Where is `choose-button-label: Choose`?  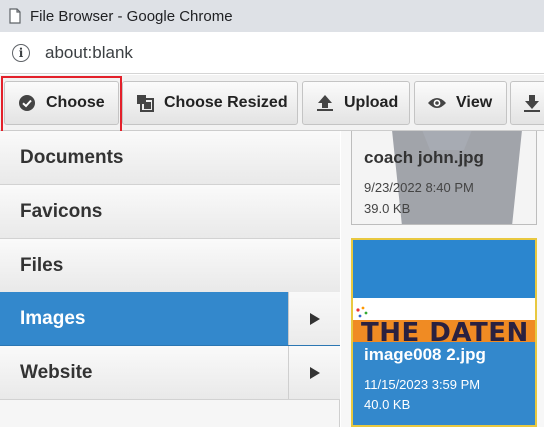 choose-button-label: Choose is located at coordinates (75, 102).